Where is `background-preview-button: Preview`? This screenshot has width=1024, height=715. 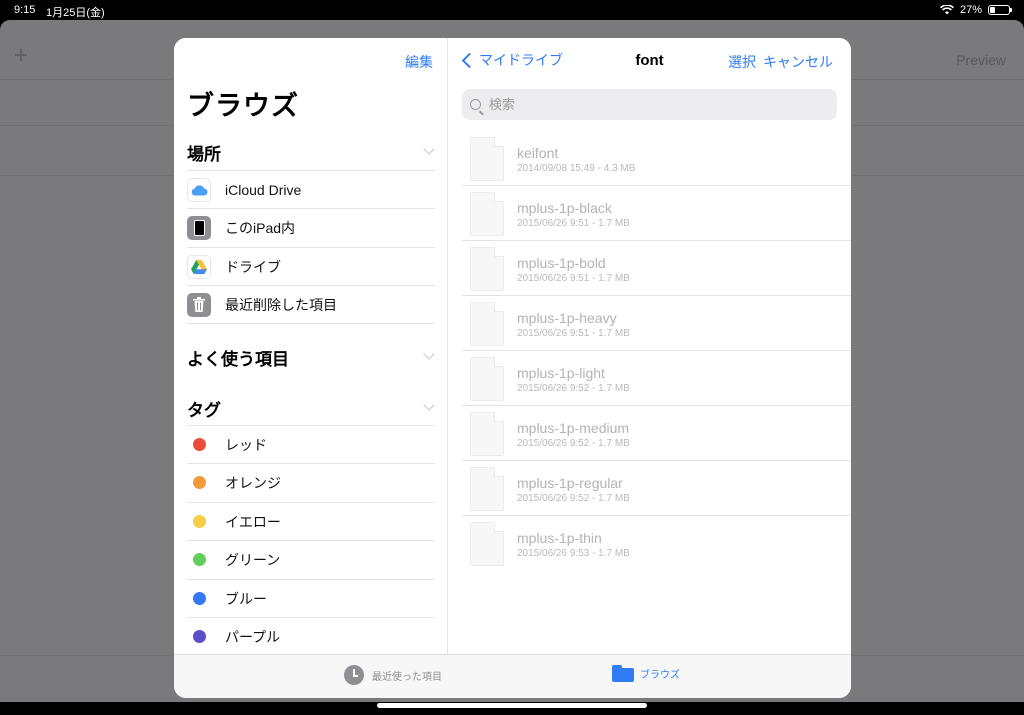
background-preview-button: Preview is located at coordinates (981, 60).